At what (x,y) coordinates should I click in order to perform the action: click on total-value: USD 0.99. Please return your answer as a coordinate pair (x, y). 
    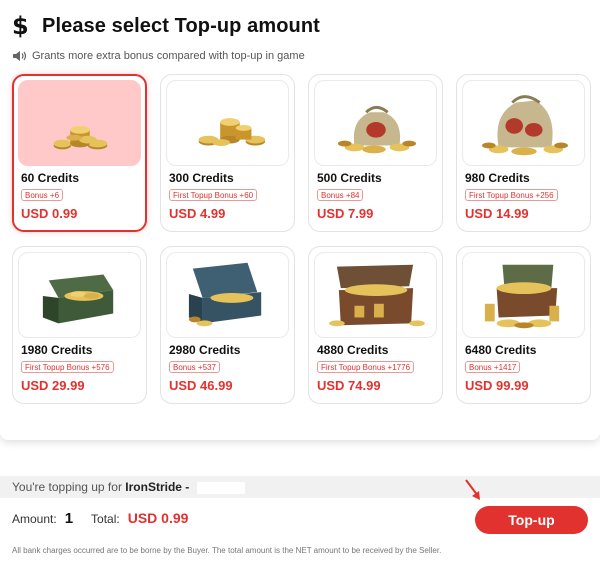
    Looking at the image, I should click on (158, 518).